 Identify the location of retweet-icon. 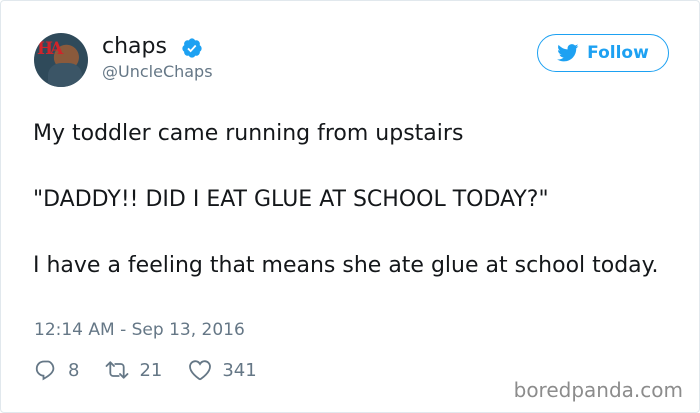
(117, 370).